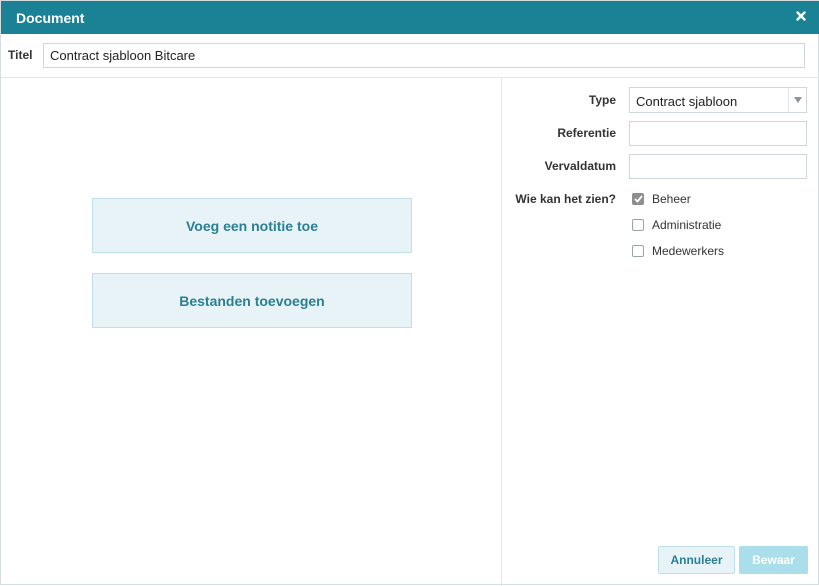 This screenshot has height=586, width=819. I want to click on chevron-down-icon, so click(797, 100).